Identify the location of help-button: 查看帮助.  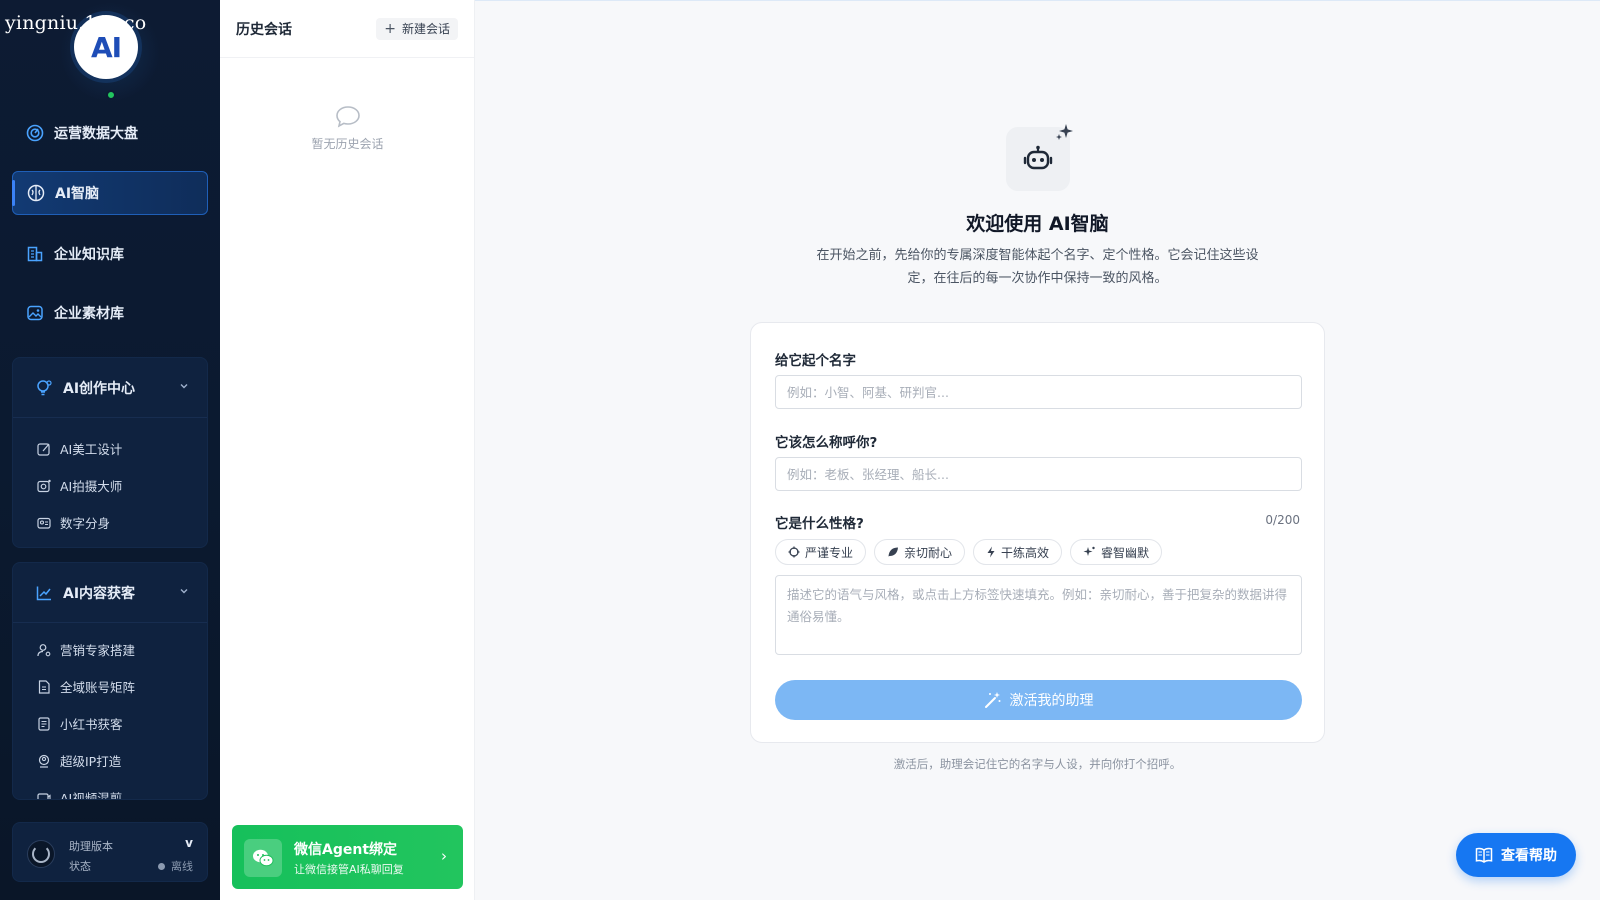
(1516, 855).